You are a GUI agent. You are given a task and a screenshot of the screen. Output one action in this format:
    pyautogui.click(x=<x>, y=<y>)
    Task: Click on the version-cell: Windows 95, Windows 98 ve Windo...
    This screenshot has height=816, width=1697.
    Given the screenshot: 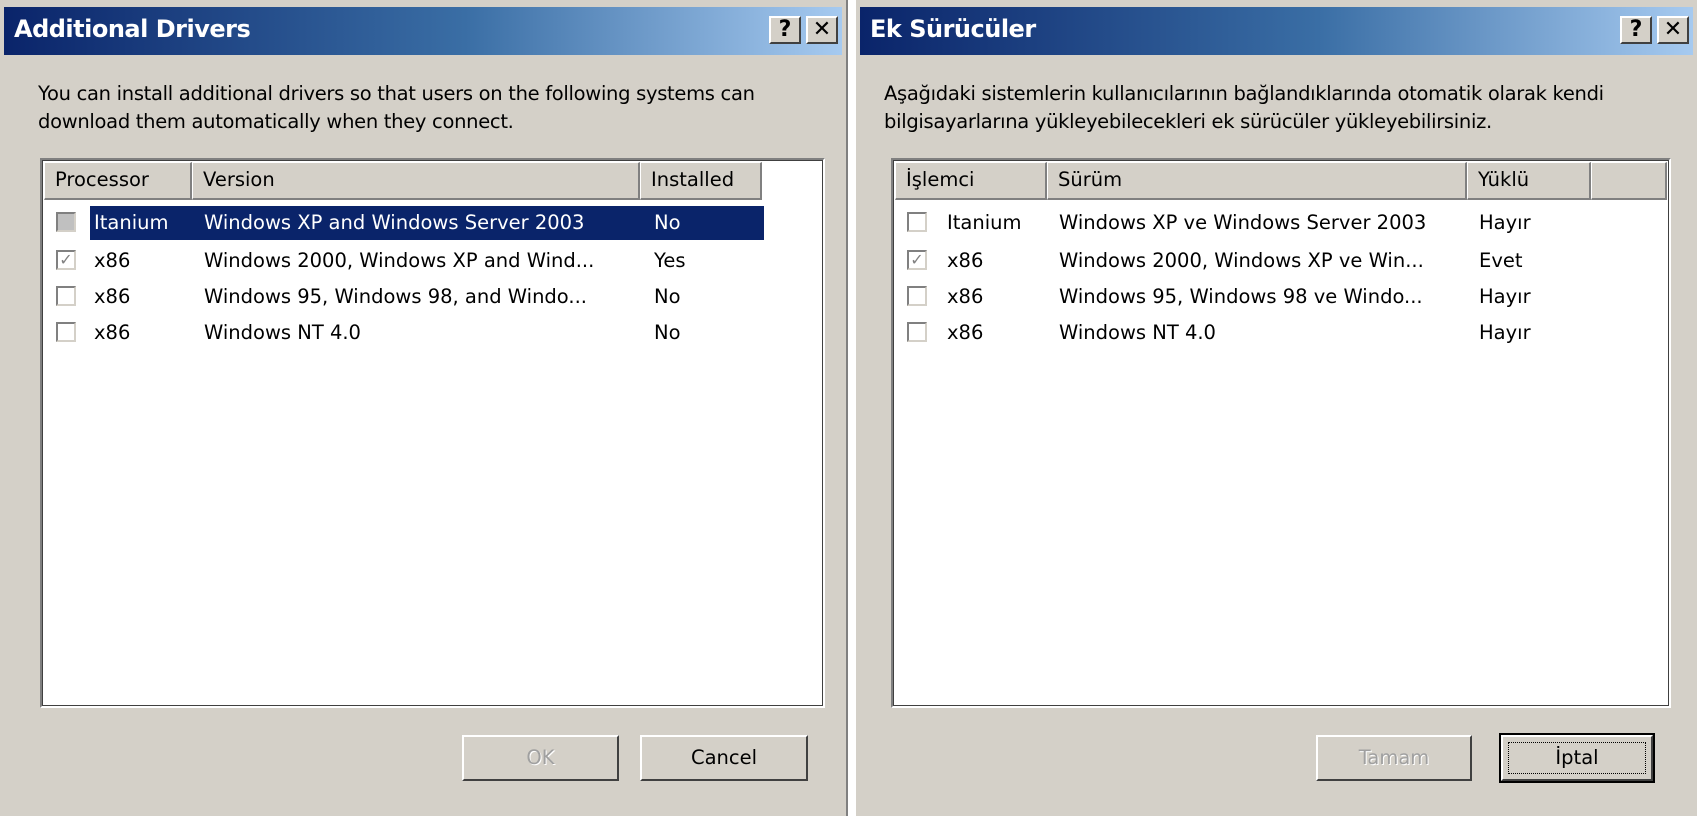 What is the action you would take?
    pyautogui.click(x=1241, y=296)
    